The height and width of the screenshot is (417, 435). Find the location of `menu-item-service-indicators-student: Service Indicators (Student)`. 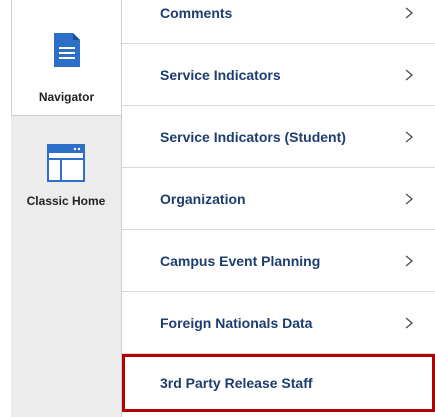

menu-item-service-indicators-student: Service Indicators (Student) is located at coordinates (278, 137).